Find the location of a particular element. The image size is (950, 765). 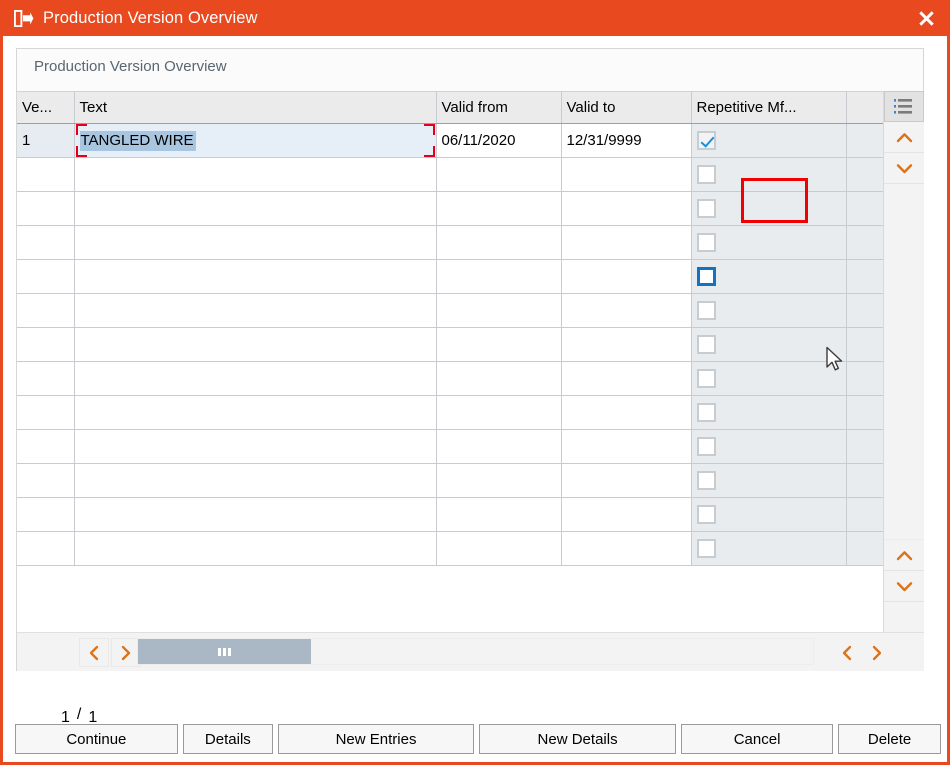

scroll-right-button-end is located at coordinates (877, 652).